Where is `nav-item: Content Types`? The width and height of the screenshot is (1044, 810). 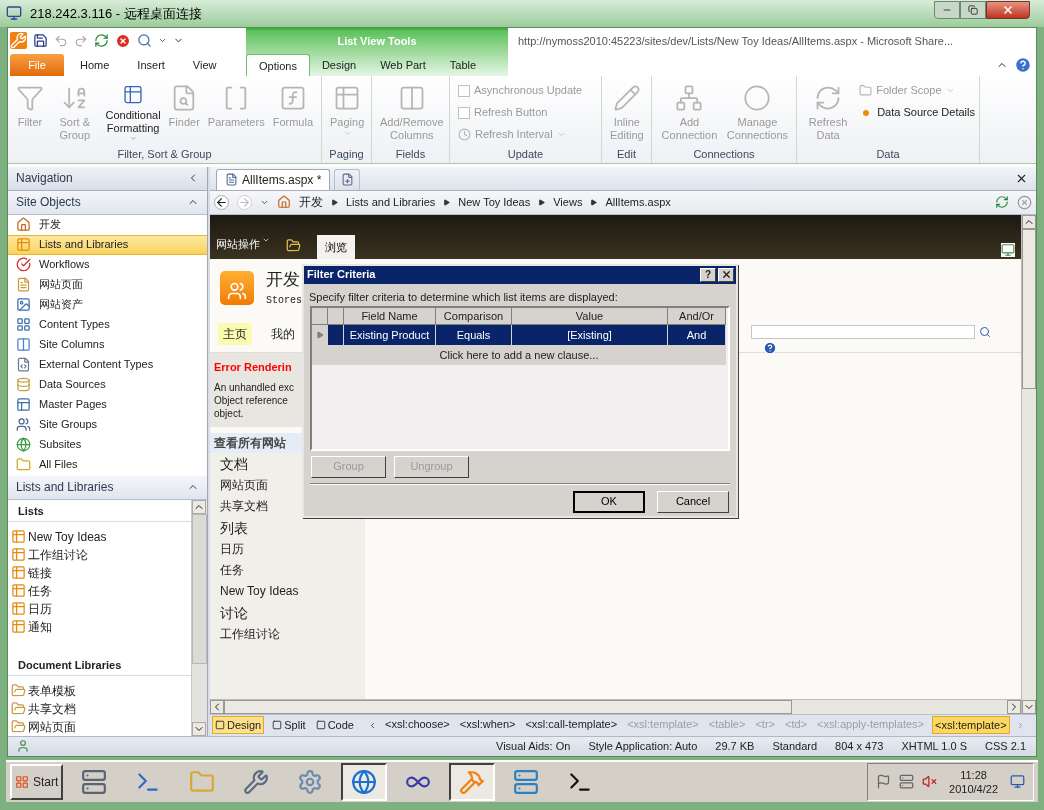
nav-item: Content Types is located at coordinates (107, 324).